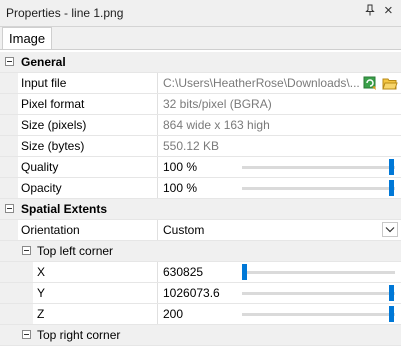 This screenshot has height=346, width=401. Describe the element at coordinates (370, 11) in the screenshot. I see `pin-icon` at that location.